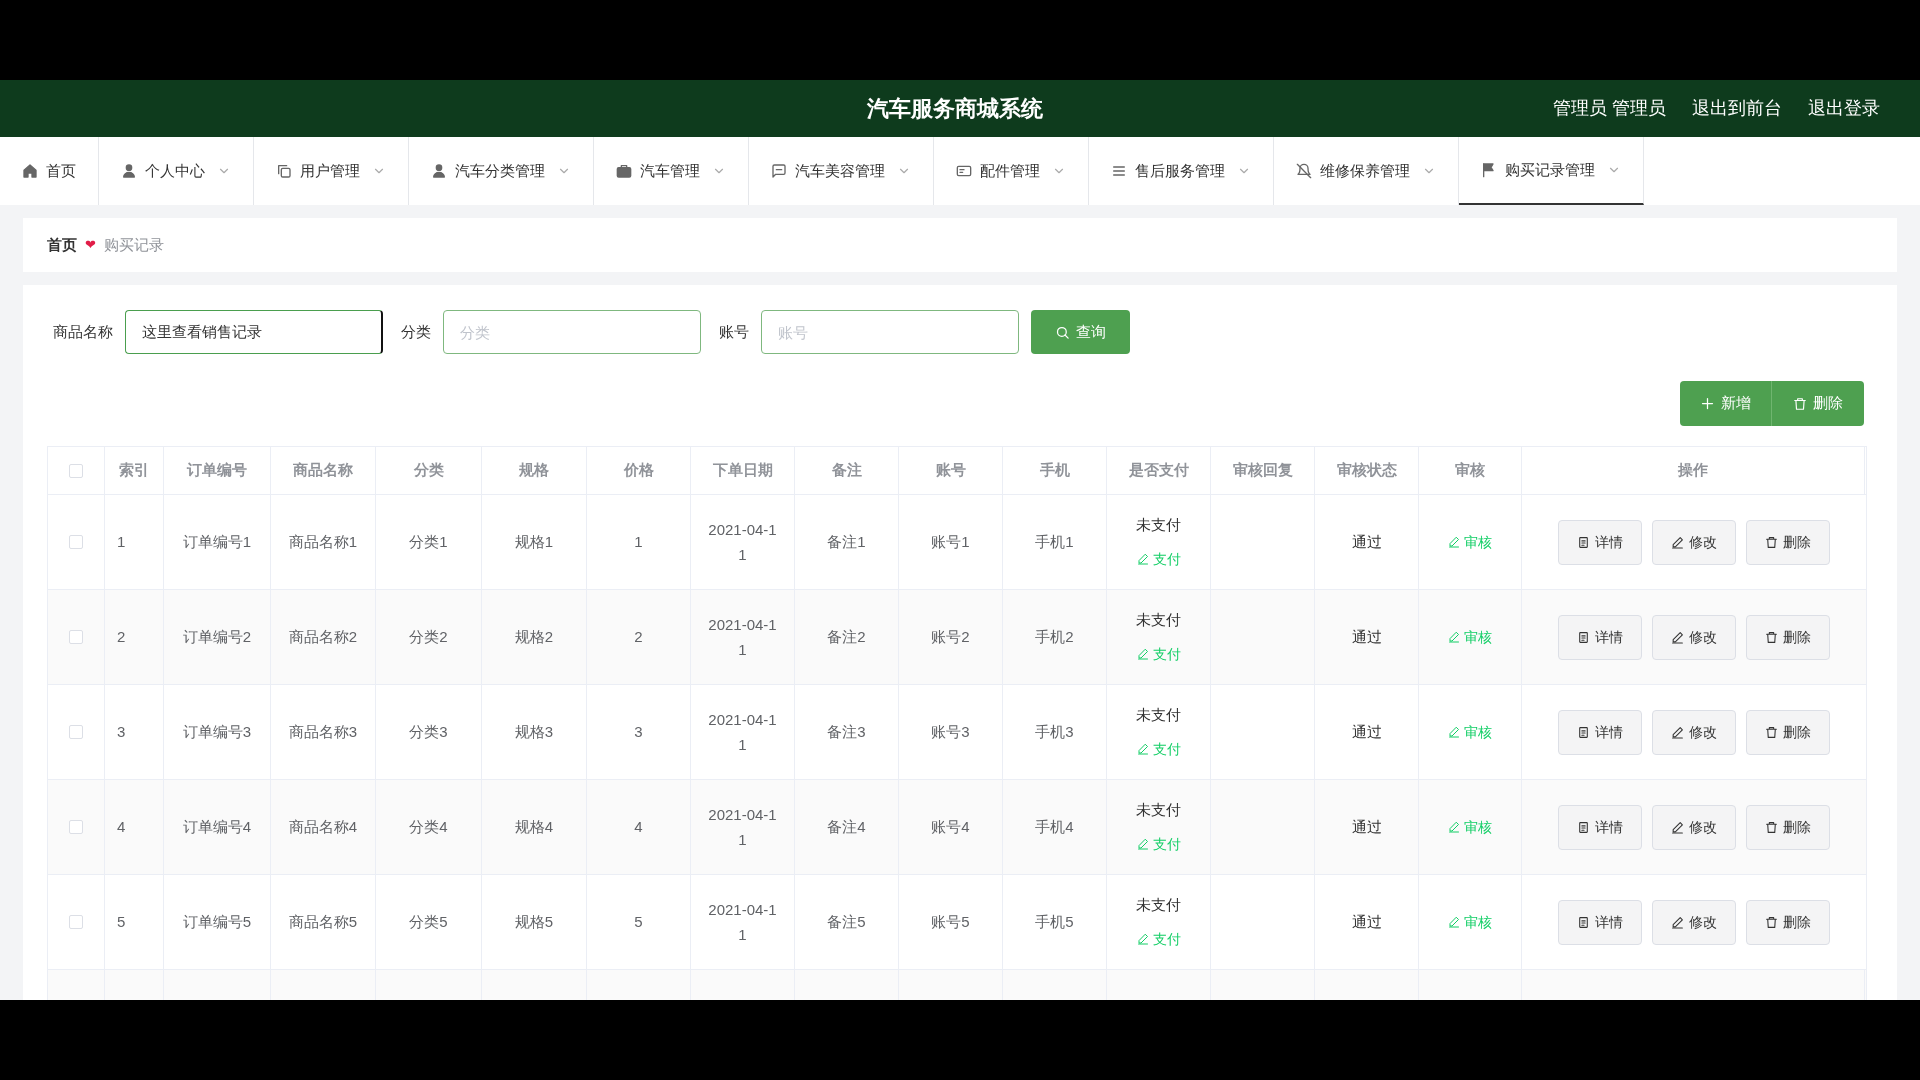 This screenshot has height=1080, width=1920. Describe the element at coordinates (534, 731) in the screenshot. I see `table-cell-text: 规格3` at that location.